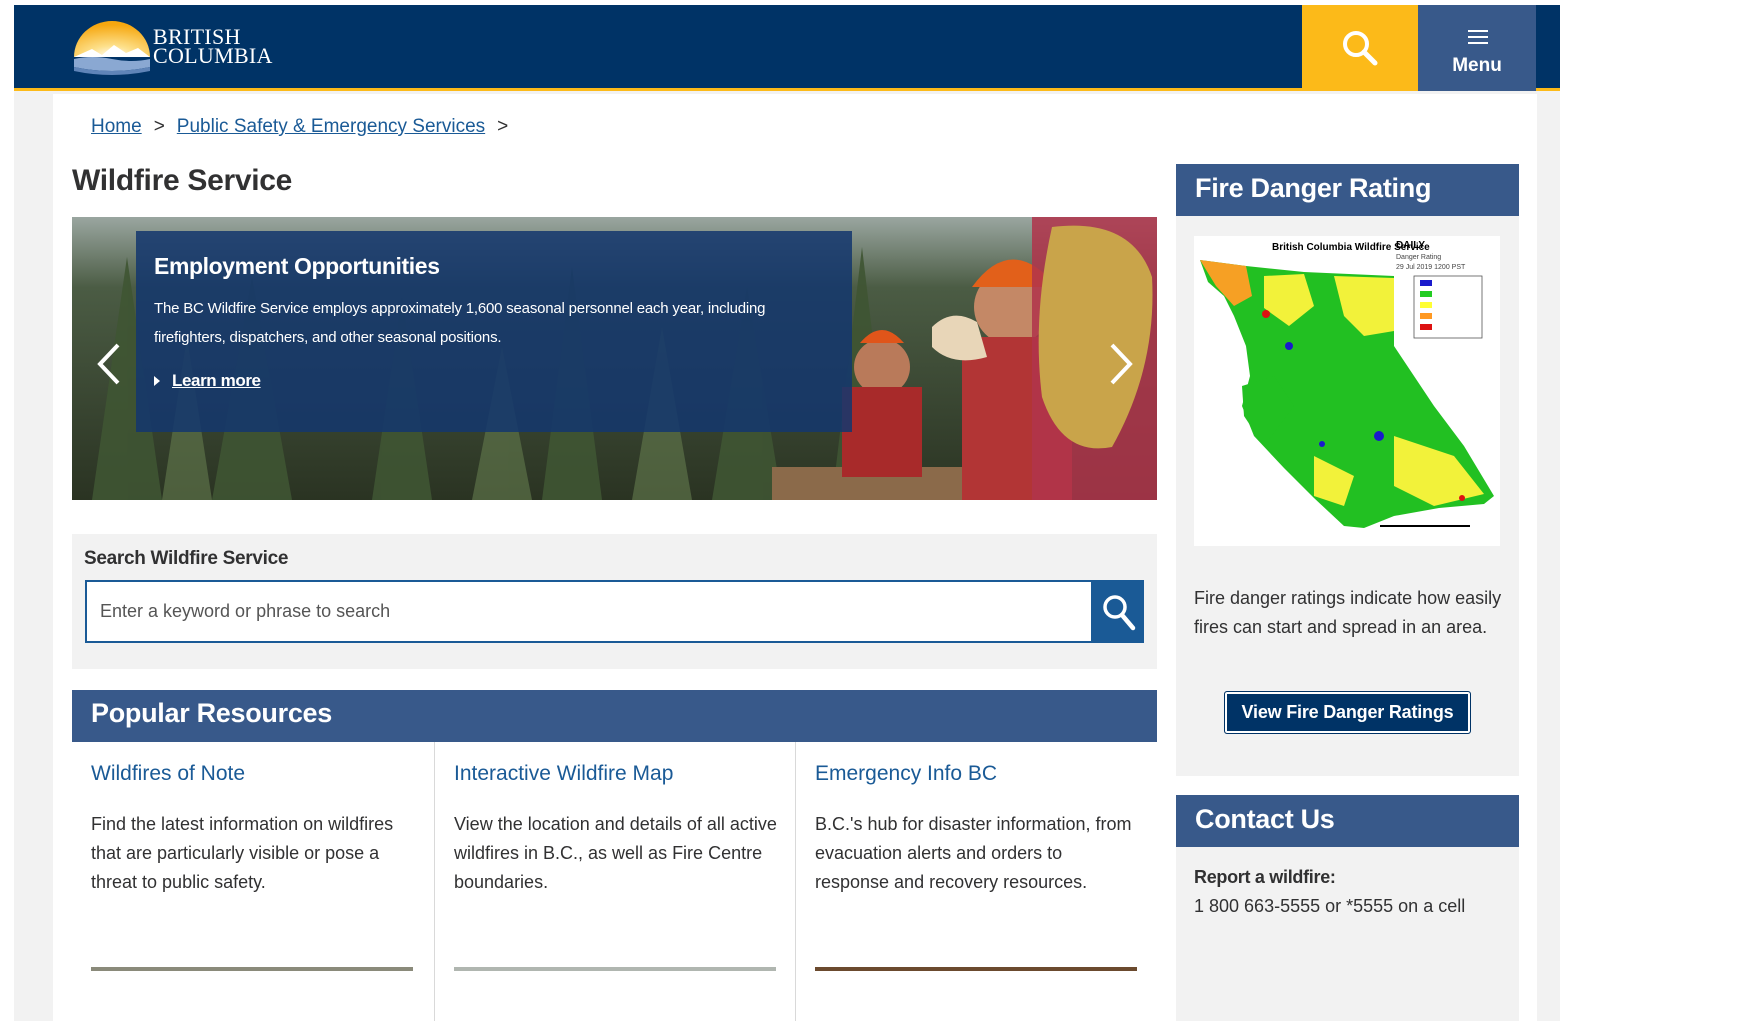 Image resolution: width=1739 pixels, height=1021 pixels. I want to click on emergency-info-bc-link: Emergency Info BC, so click(906, 773).